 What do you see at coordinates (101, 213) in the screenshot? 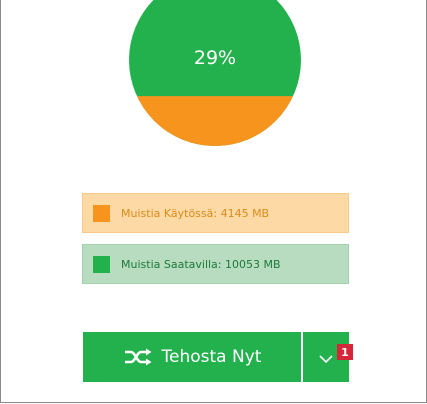
I see `used-swatch` at bounding box center [101, 213].